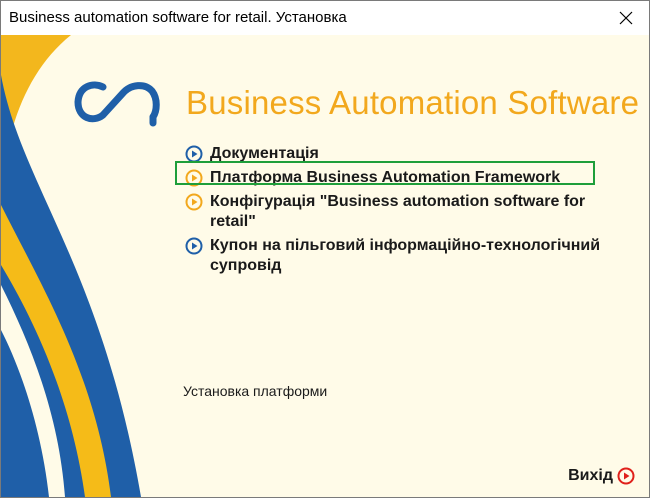 Image resolution: width=650 pixels, height=498 pixels. I want to click on brand-title: Business Automation Software, so click(413, 102).